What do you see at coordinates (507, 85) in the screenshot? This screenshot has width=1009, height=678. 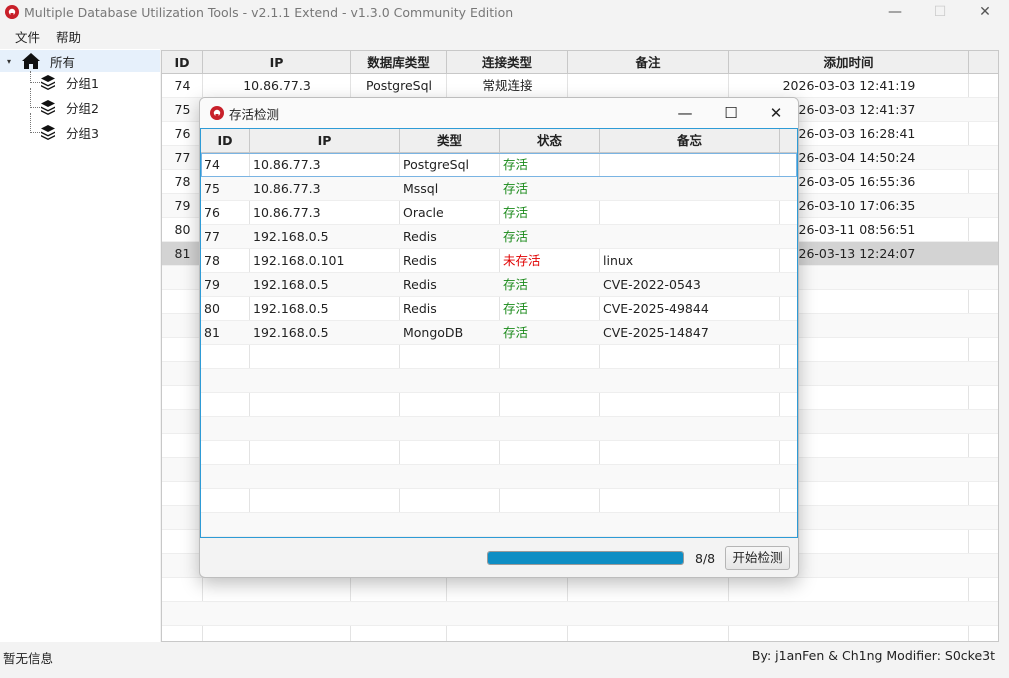 I see `cell-conn-type: 常规连接` at bounding box center [507, 85].